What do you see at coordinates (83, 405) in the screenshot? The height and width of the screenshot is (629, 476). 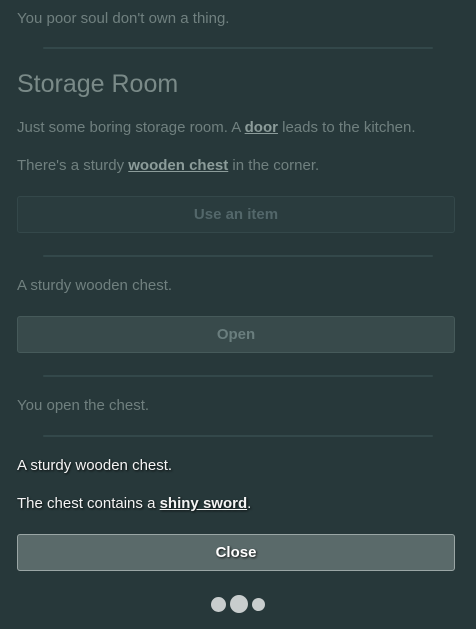 I see `log-open-text: You open the chest.` at bounding box center [83, 405].